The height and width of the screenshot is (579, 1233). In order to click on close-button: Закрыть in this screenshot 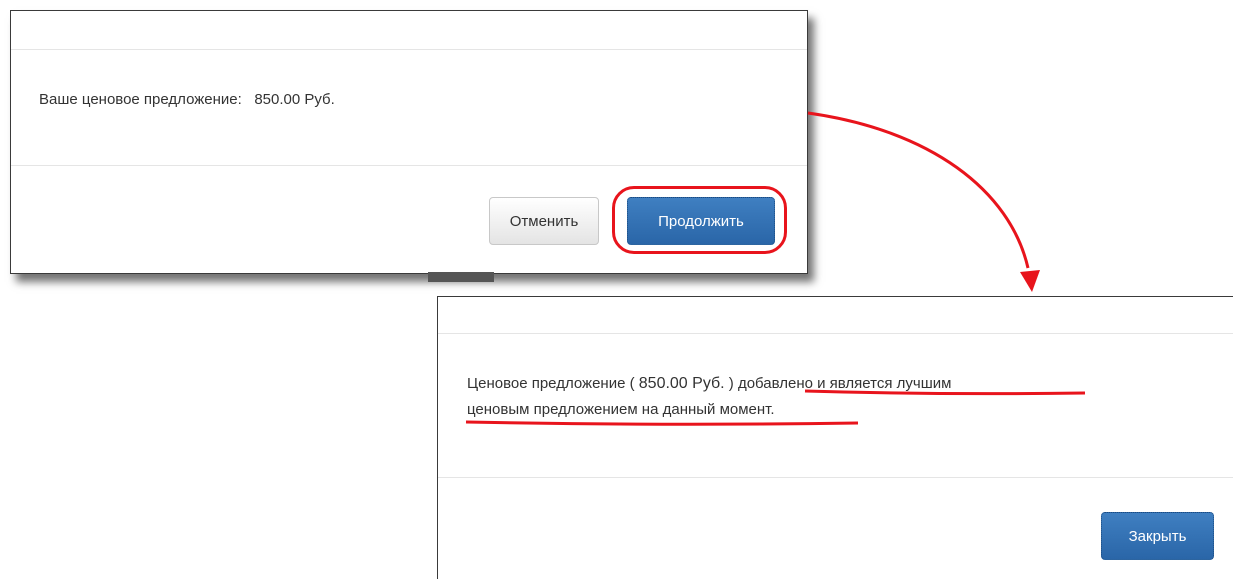, I will do `click(1157, 536)`.